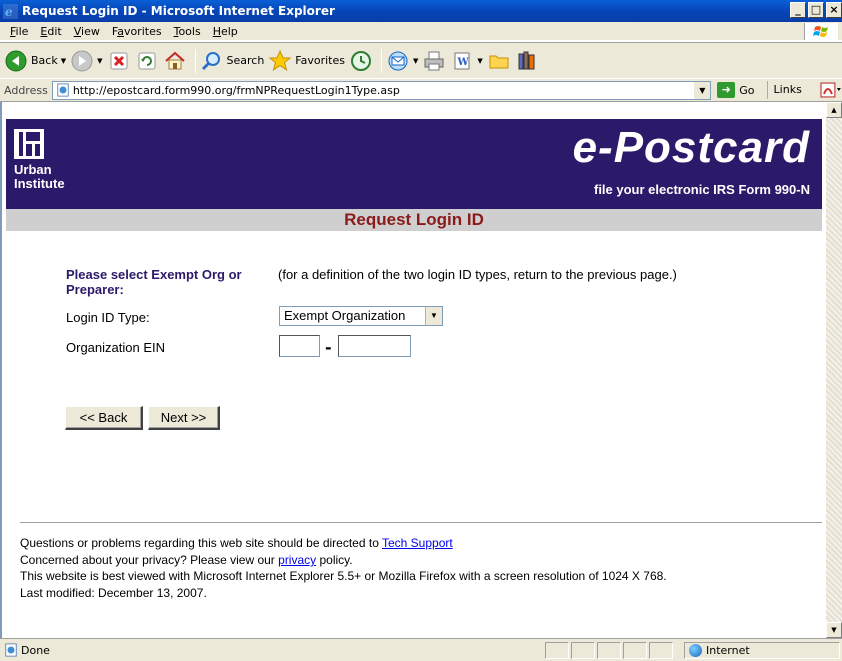  What do you see at coordinates (297, 560) in the screenshot?
I see `privacy-link: privacy` at bounding box center [297, 560].